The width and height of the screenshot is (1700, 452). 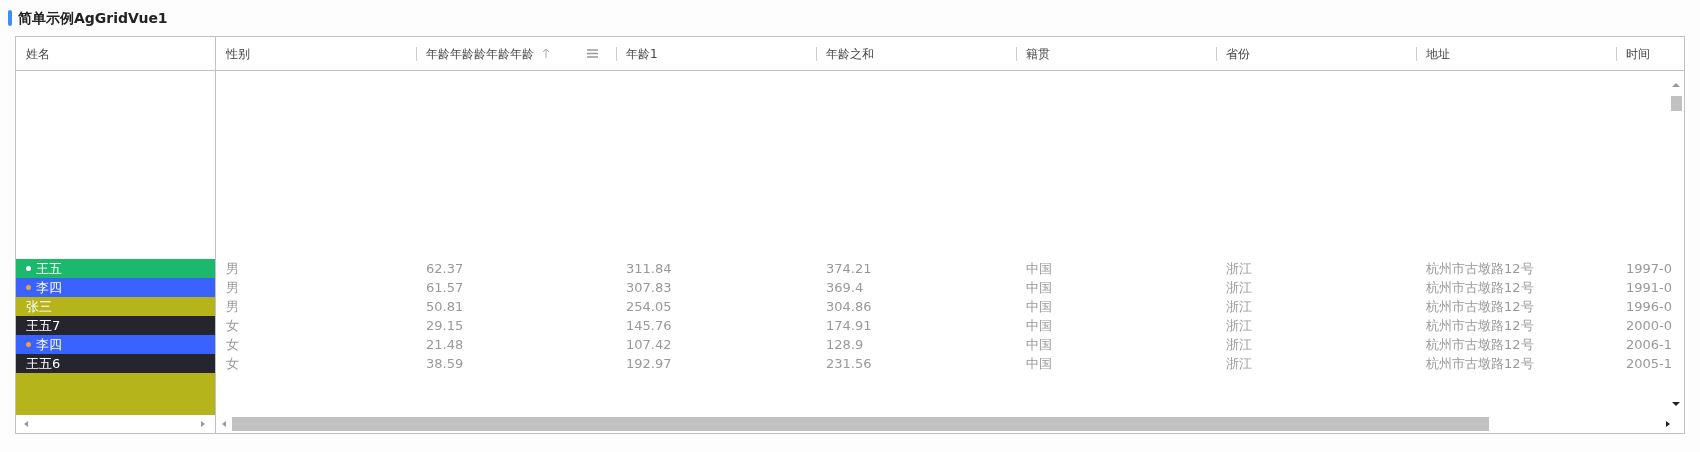 What do you see at coordinates (43, 363) in the screenshot?
I see `name-text: 王五6` at bounding box center [43, 363].